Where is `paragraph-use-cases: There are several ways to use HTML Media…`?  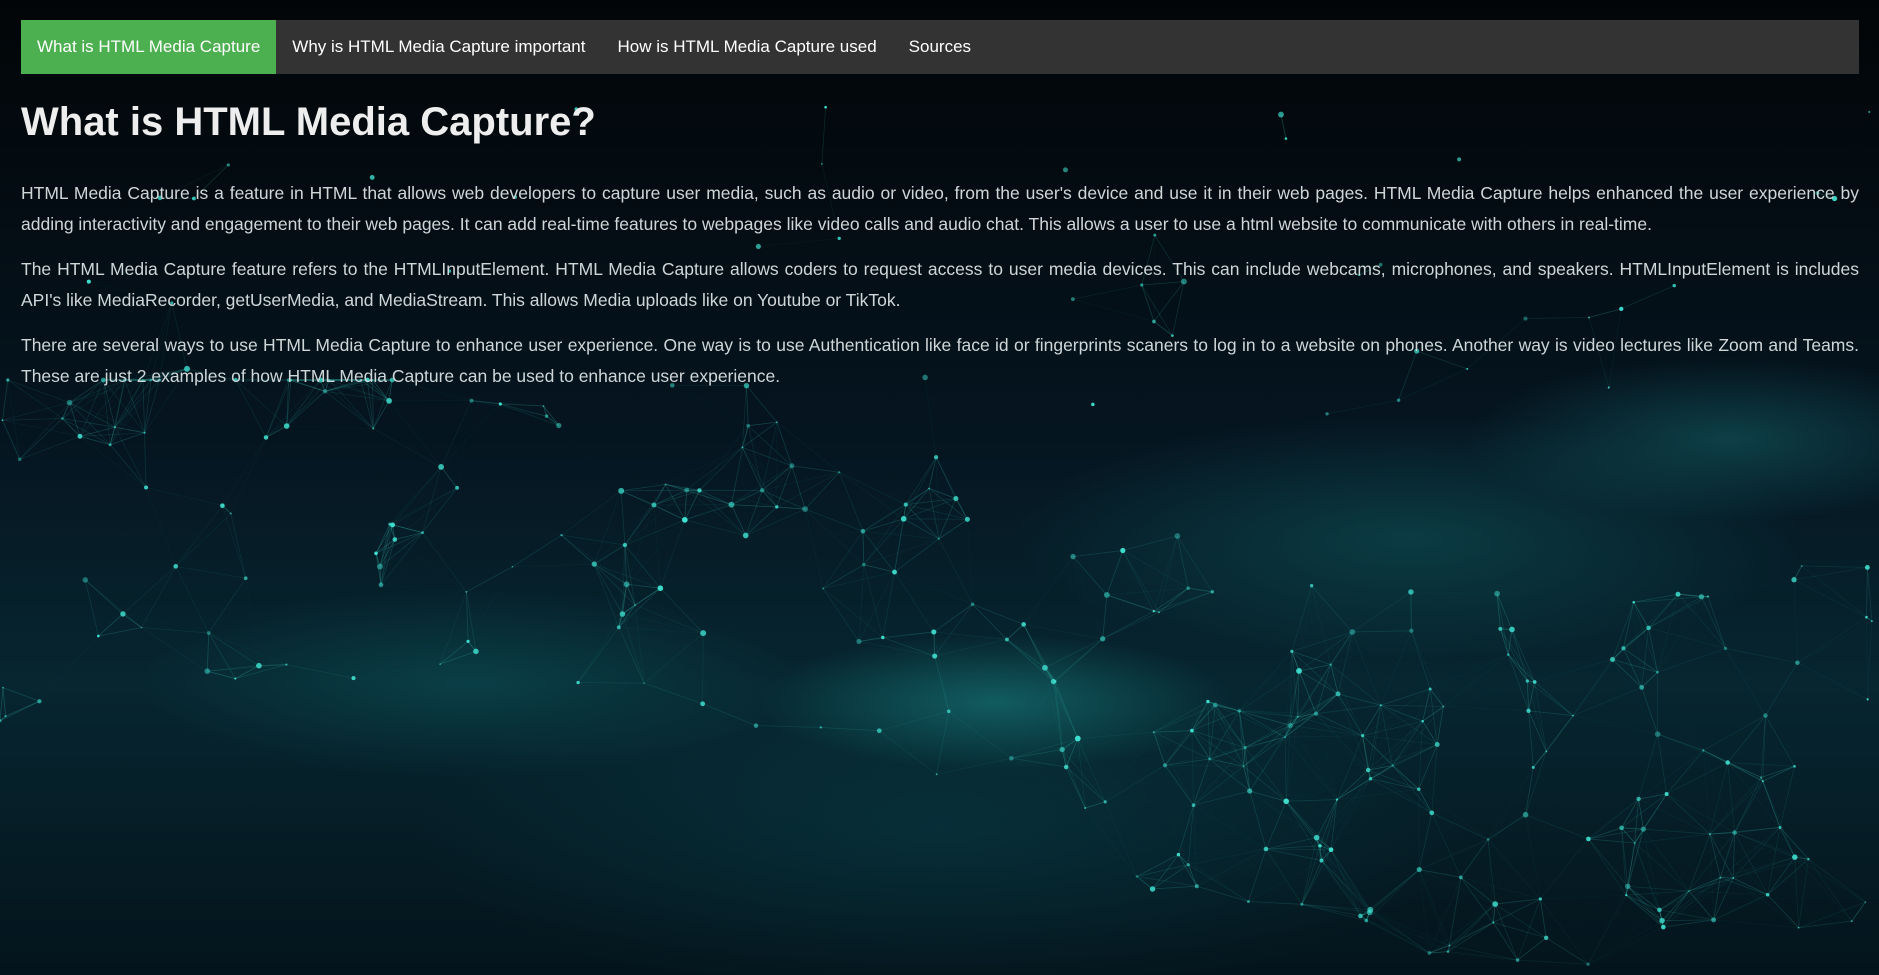 paragraph-use-cases: There are several ways to use HTML Media… is located at coordinates (940, 360).